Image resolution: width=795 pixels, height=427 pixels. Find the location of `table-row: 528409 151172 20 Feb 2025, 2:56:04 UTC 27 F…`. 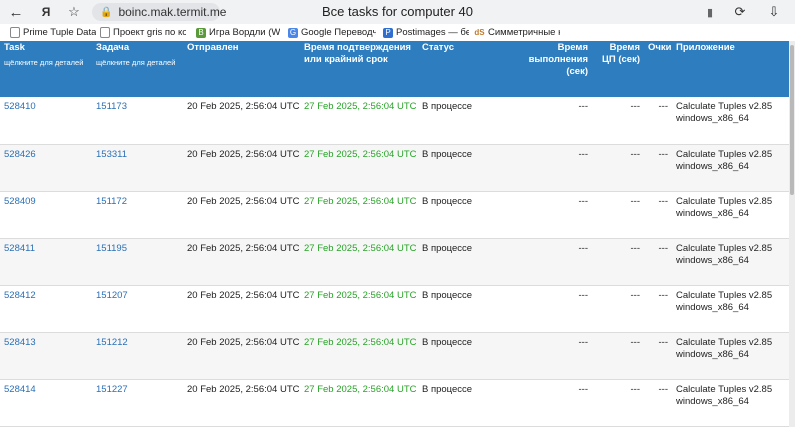

table-row: 528409 151172 20 Feb 2025, 2:56:04 UTC 27 F… is located at coordinates (397, 215).